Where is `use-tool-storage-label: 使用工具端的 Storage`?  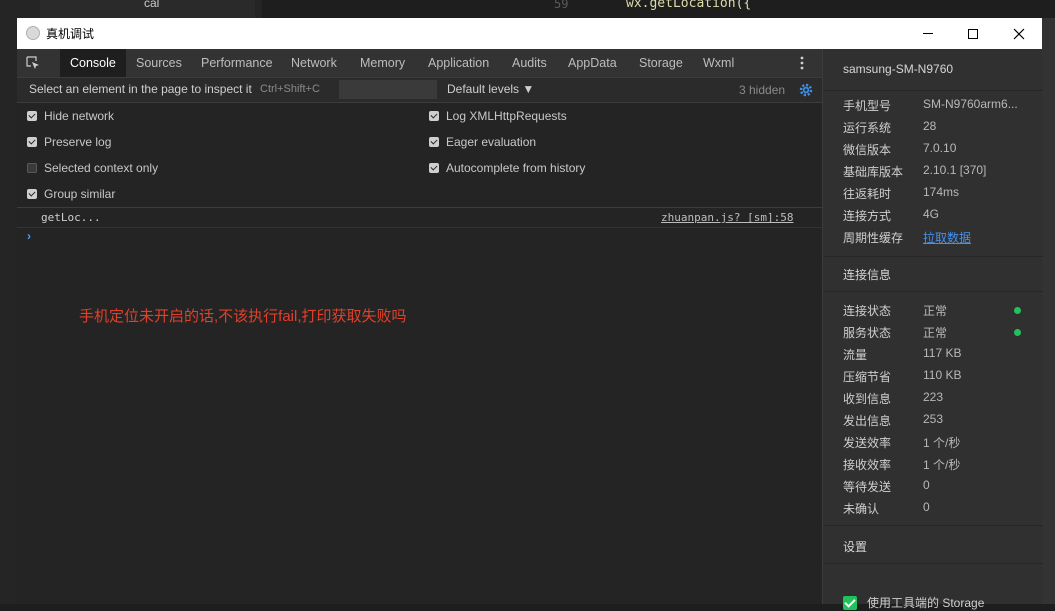
use-tool-storage-label: 使用工具端的 Storage is located at coordinates (926, 603).